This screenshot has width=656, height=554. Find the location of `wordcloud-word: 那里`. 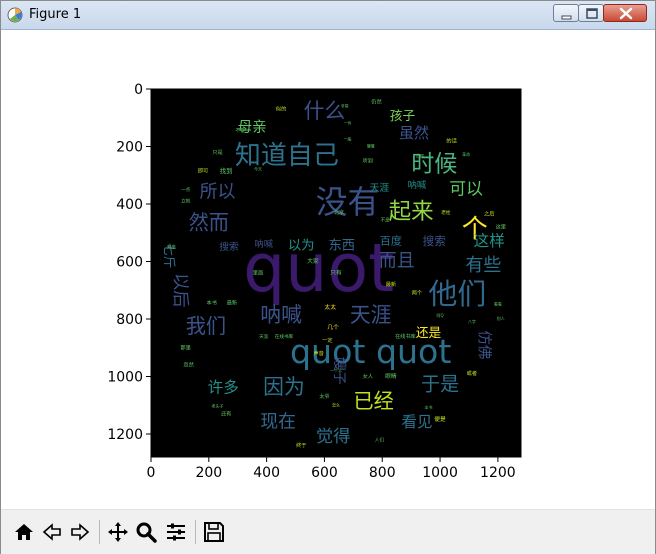

wordcloud-word: 那里 is located at coordinates (185, 347).